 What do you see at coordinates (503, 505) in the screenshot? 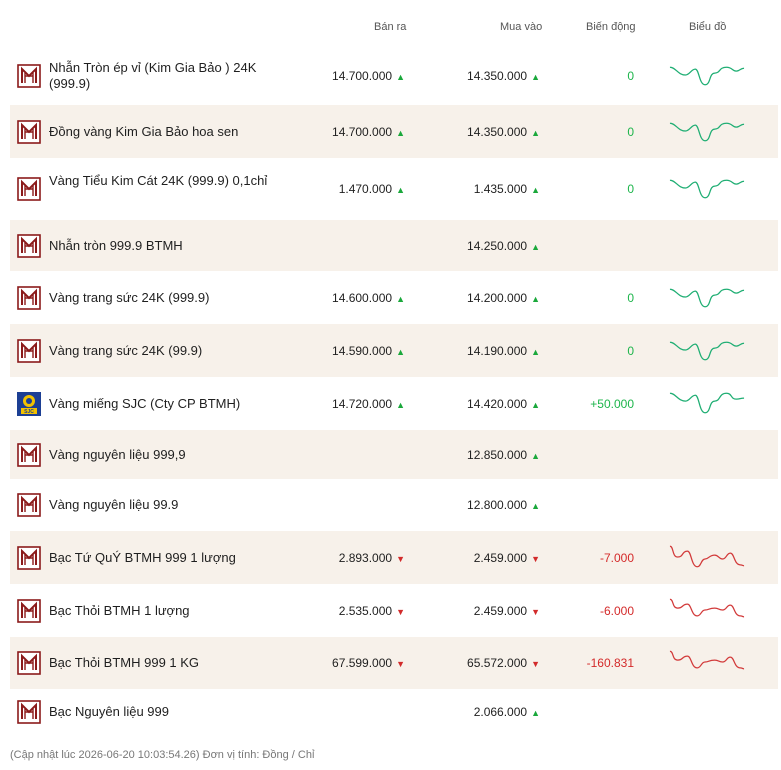
I see `buy-price: 12.800.000 ▲` at bounding box center [503, 505].